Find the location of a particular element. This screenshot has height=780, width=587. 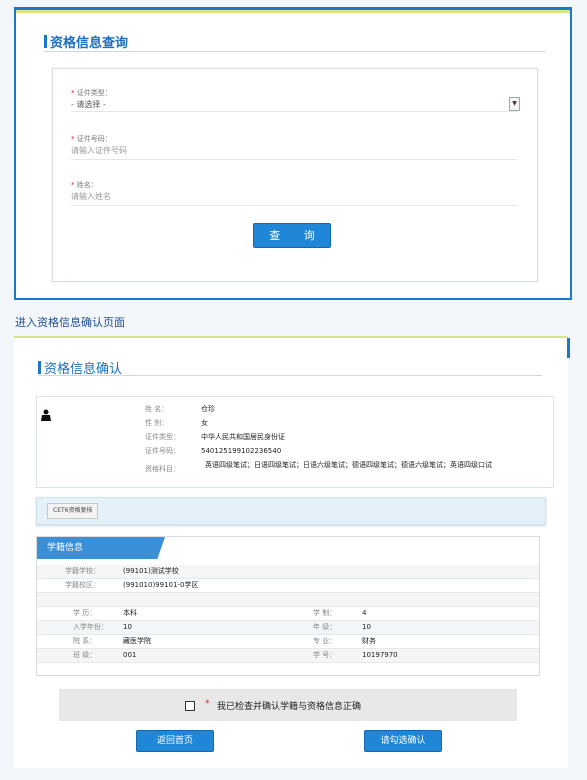

person-icon is located at coordinates (46, 415).